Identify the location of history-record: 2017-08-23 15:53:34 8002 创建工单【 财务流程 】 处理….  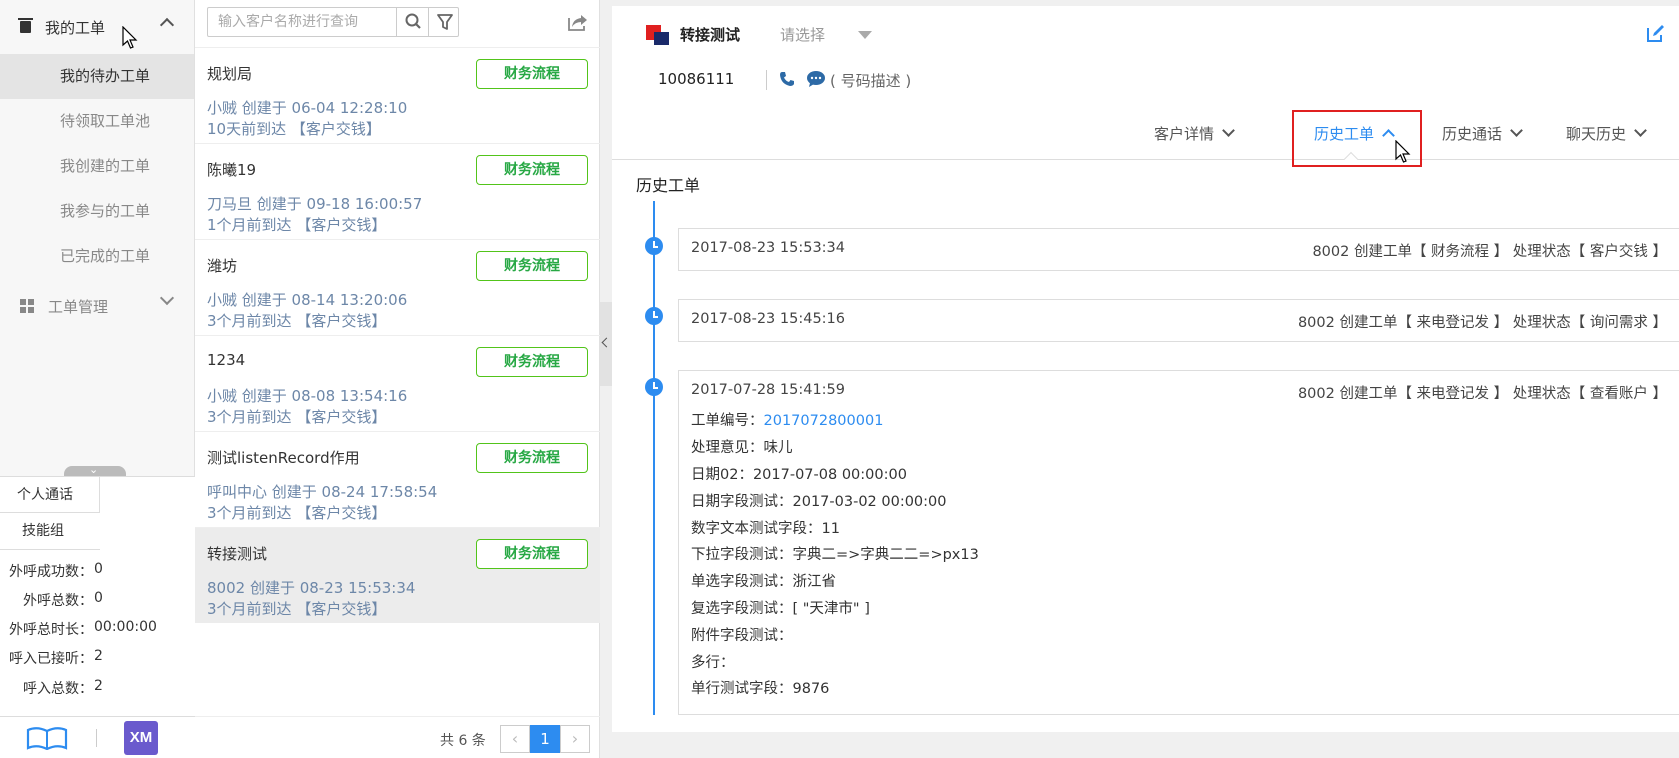
(1178, 249).